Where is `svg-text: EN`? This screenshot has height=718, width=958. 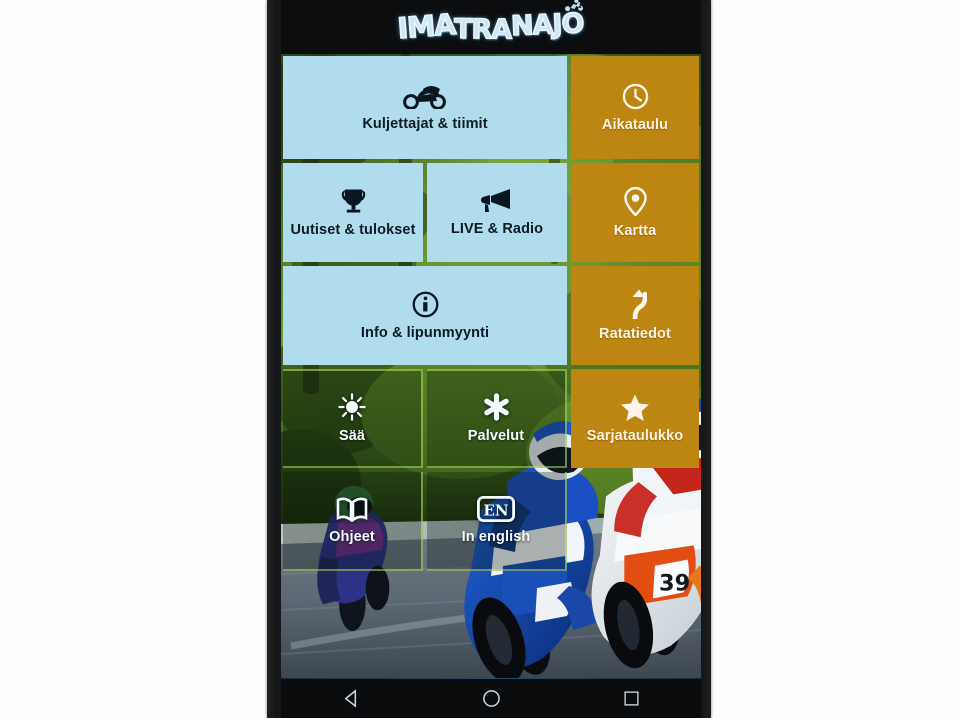 svg-text: EN is located at coordinates (495, 511).